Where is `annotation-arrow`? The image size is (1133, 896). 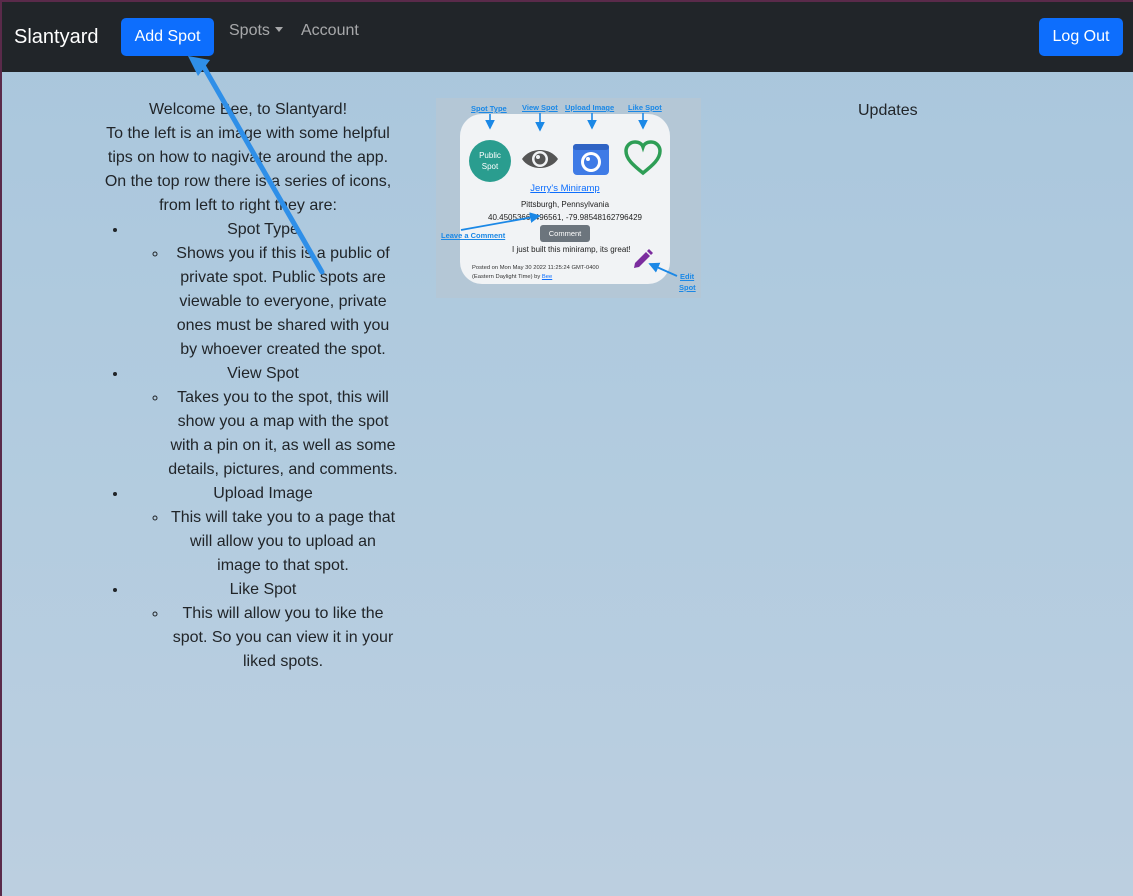 annotation-arrow is located at coordinates (256, 165).